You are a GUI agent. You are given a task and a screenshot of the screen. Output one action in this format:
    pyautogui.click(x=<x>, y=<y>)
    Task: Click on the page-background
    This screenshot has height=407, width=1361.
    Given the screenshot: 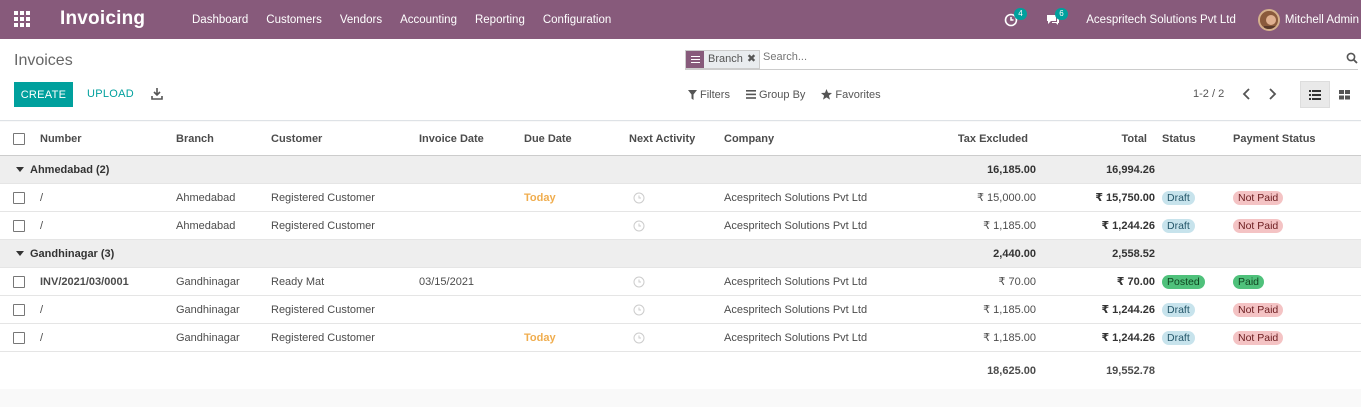 What is the action you would take?
    pyautogui.click(x=680, y=398)
    